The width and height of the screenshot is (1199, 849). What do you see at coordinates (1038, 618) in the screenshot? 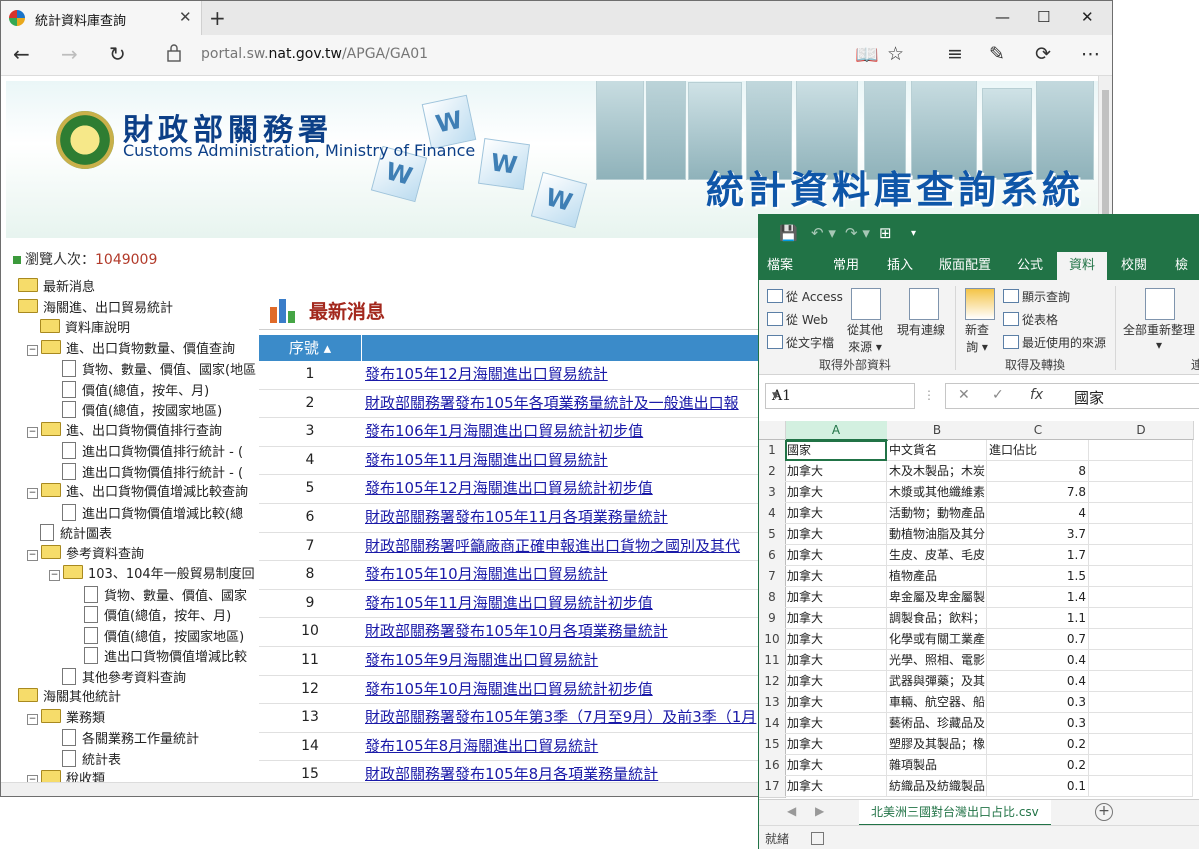
I see `cell: 1.1` at bounding box center [1038, 618].